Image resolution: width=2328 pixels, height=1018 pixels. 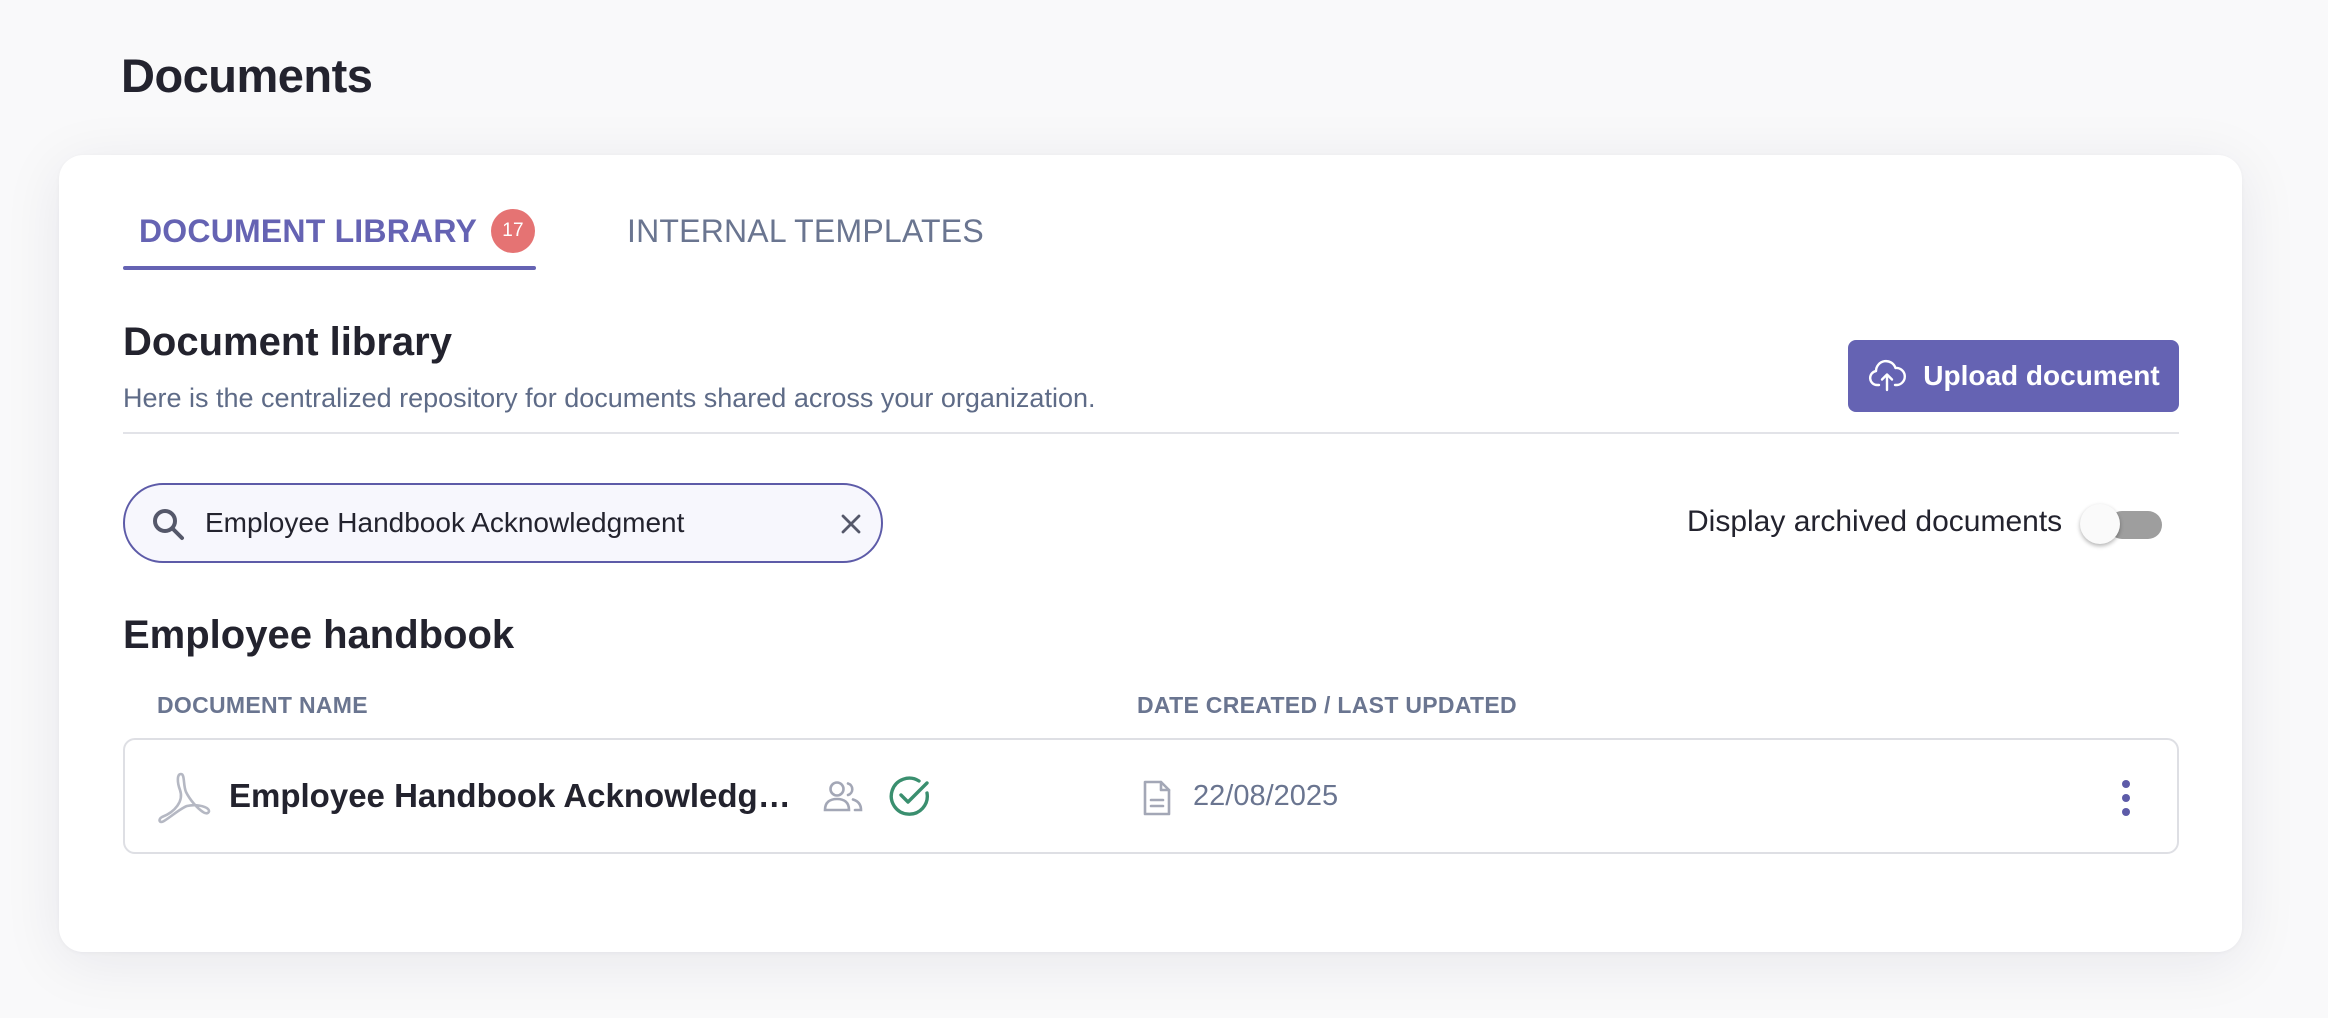 I want to click on tab-label: DOCUMENT LIBRARY, so click(x=308, y=230).